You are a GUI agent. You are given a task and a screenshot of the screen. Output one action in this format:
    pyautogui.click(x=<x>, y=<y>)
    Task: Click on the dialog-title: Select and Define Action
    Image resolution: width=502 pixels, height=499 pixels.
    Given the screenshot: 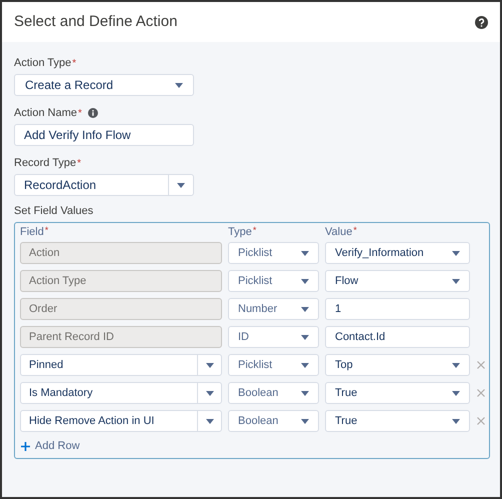 What is the action you would take?
    pyautogui.click(x=96, y=22)
    